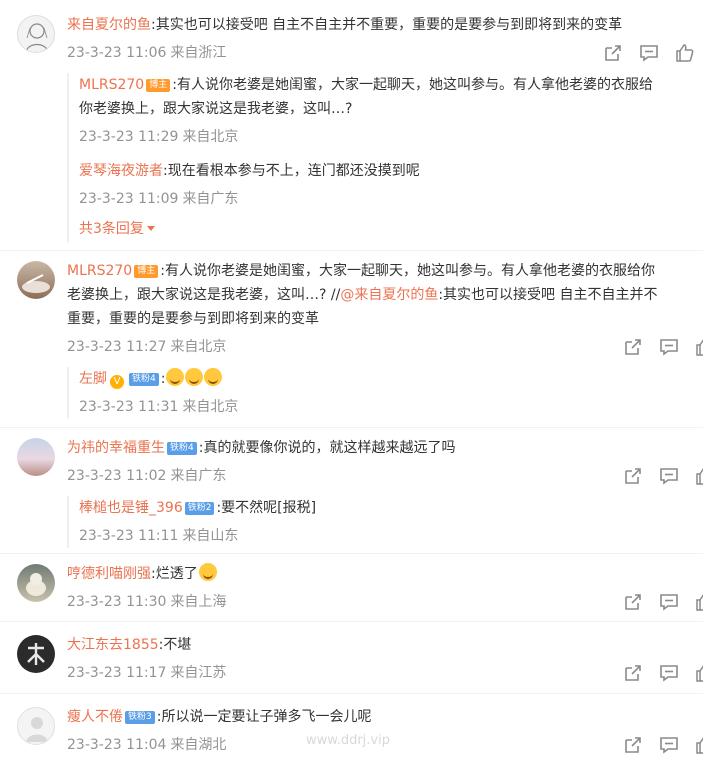  What do you see at coordinates (198, 602) in the screenshot?
I see `location: 来自上海` at bounding box center [198, 602].